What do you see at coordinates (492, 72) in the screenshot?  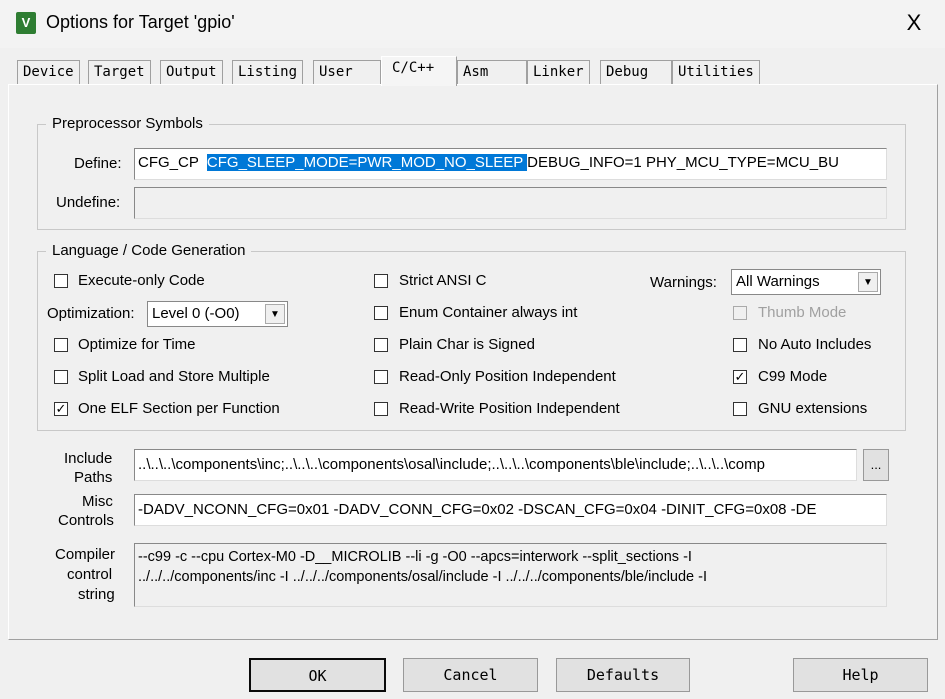 I see `tab-asm: Asm` at bounding box center [492, 72].